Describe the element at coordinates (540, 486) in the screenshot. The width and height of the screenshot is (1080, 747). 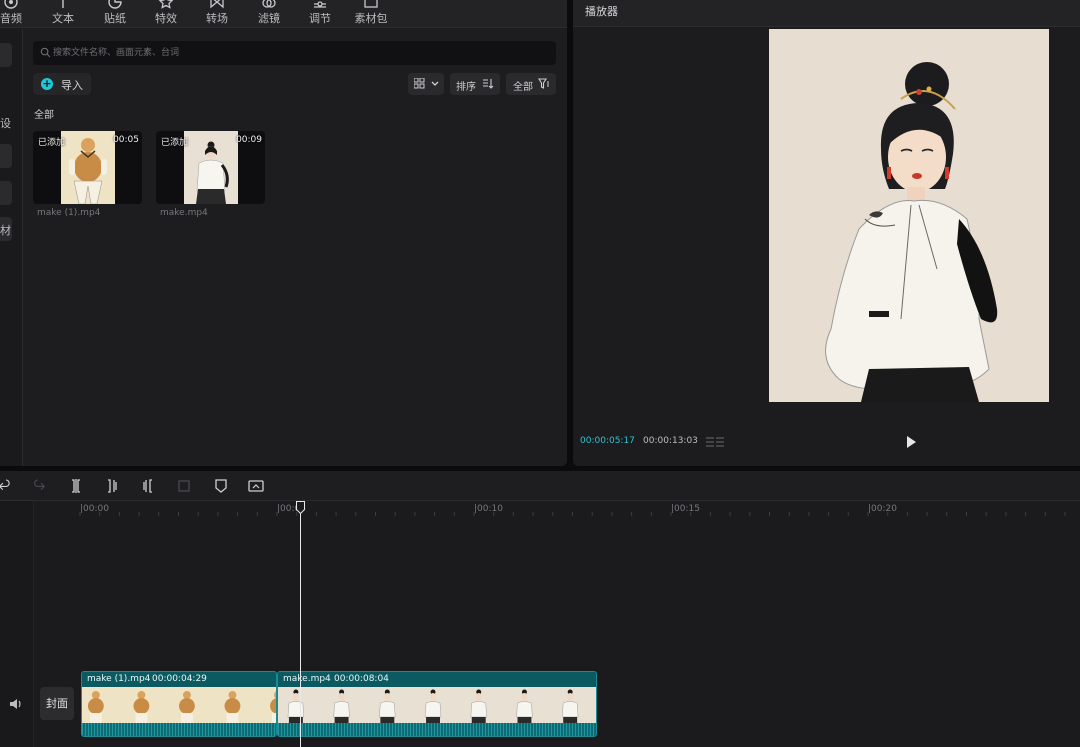
I see `timeline-toolbar` at that location.